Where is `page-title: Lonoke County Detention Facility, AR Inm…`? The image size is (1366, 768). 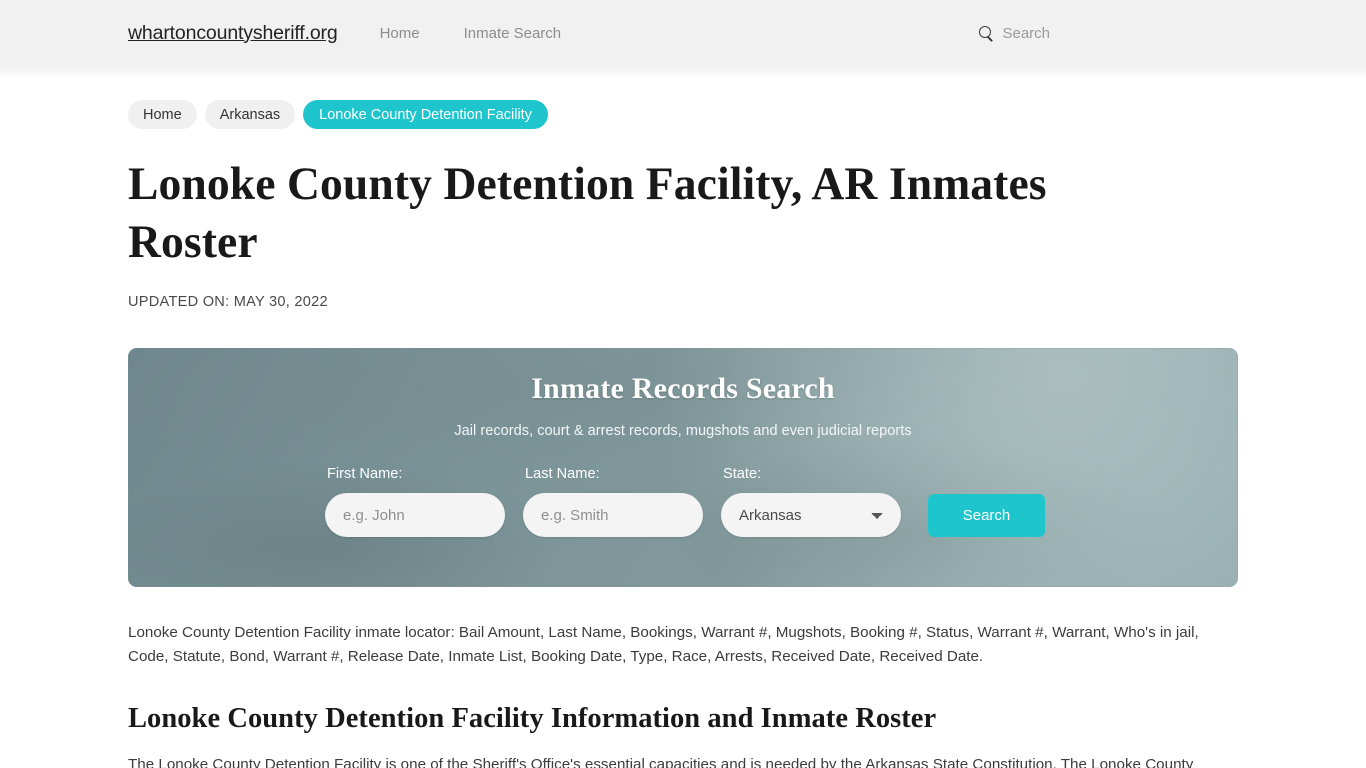
page-title: Lonoke County Detention Facility, AR Inm… is located at coordinates (587, 213).